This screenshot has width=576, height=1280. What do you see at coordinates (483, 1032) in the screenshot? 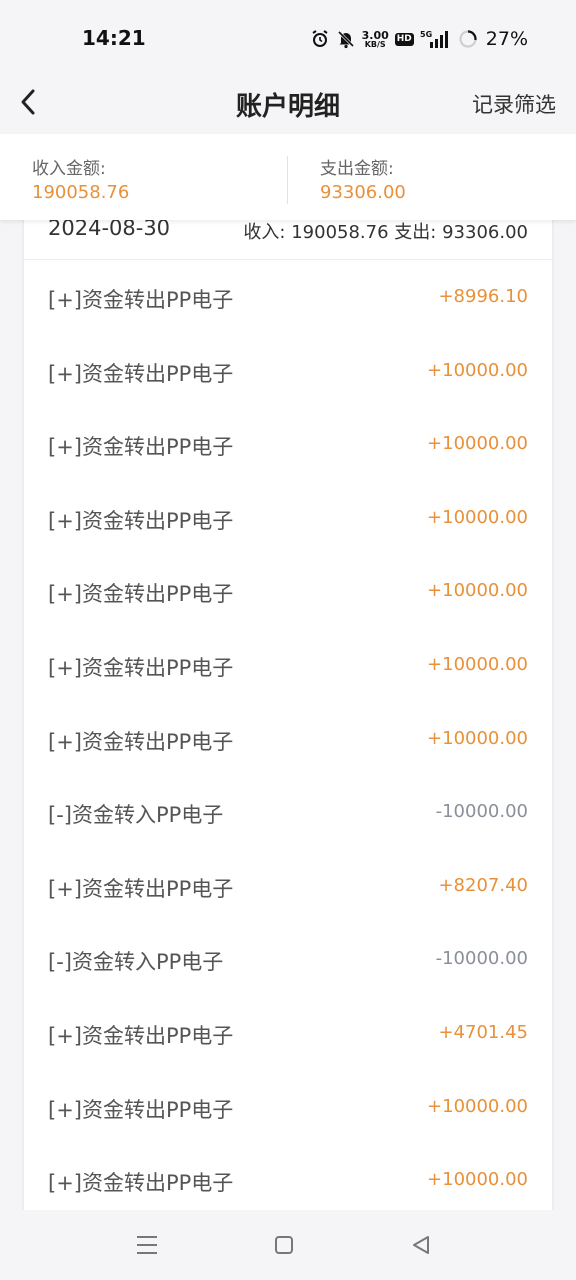
I see `transaction-amount: +4701.45` at bounding box center [483, 1032].